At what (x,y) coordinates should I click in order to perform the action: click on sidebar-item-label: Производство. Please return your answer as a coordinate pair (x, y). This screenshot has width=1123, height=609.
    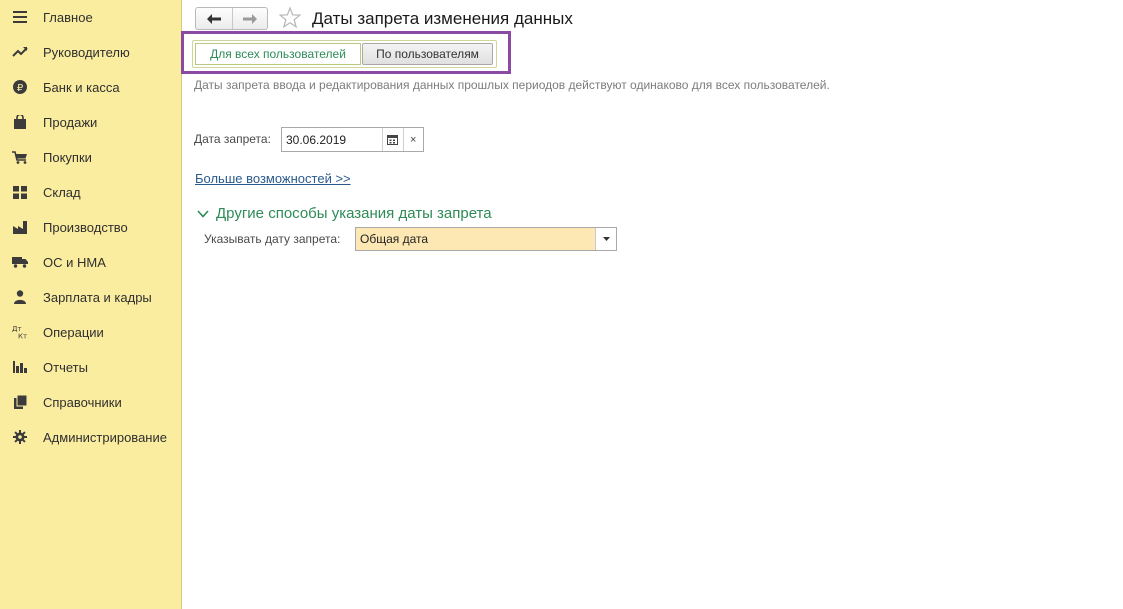
    Looking at the image, I should click on (85, 227).